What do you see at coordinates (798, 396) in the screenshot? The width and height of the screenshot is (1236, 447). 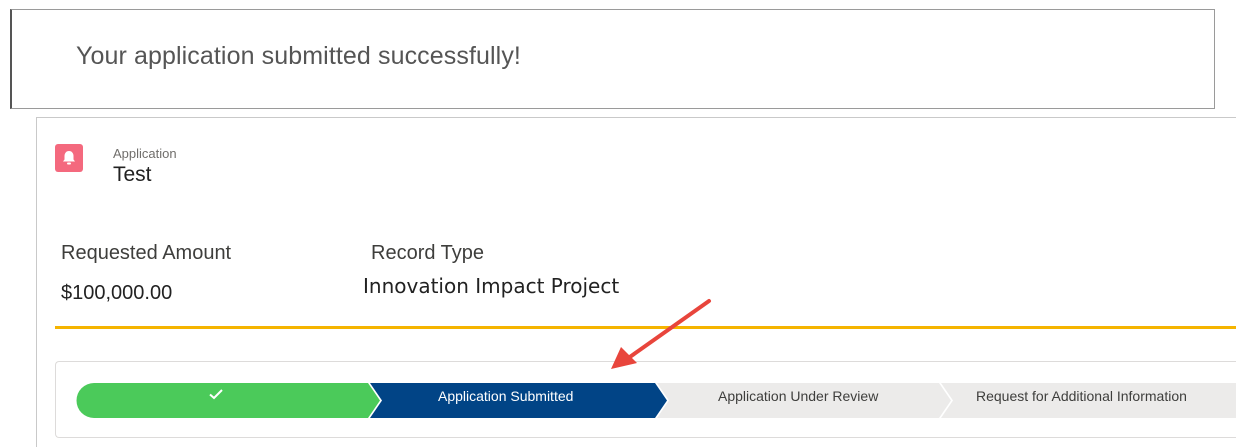 I see `stage-application-under-review: Application Under Review` at bounding box center [798, 396].